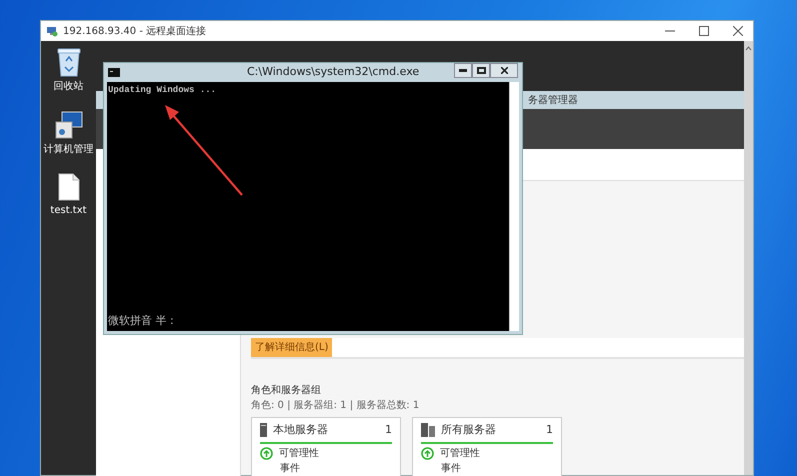 Image resolution: width=797 pixels, height=476 pixels. I want to click on section-title: 角色和服务器组, so click(286, 391).